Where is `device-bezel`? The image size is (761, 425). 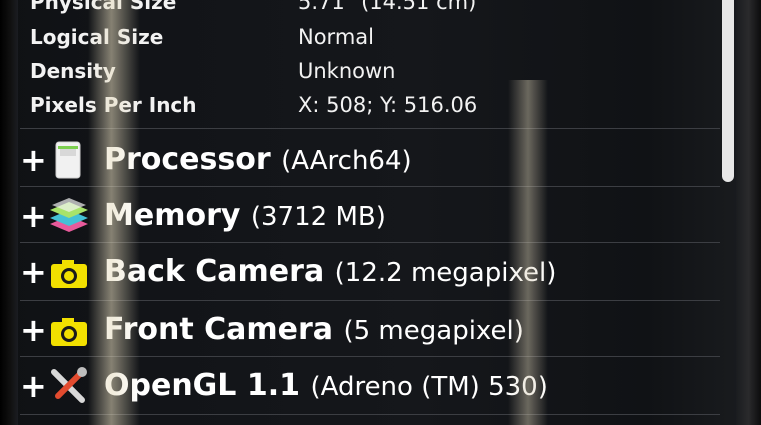
device-bezel is located at coordinates (748, 212).